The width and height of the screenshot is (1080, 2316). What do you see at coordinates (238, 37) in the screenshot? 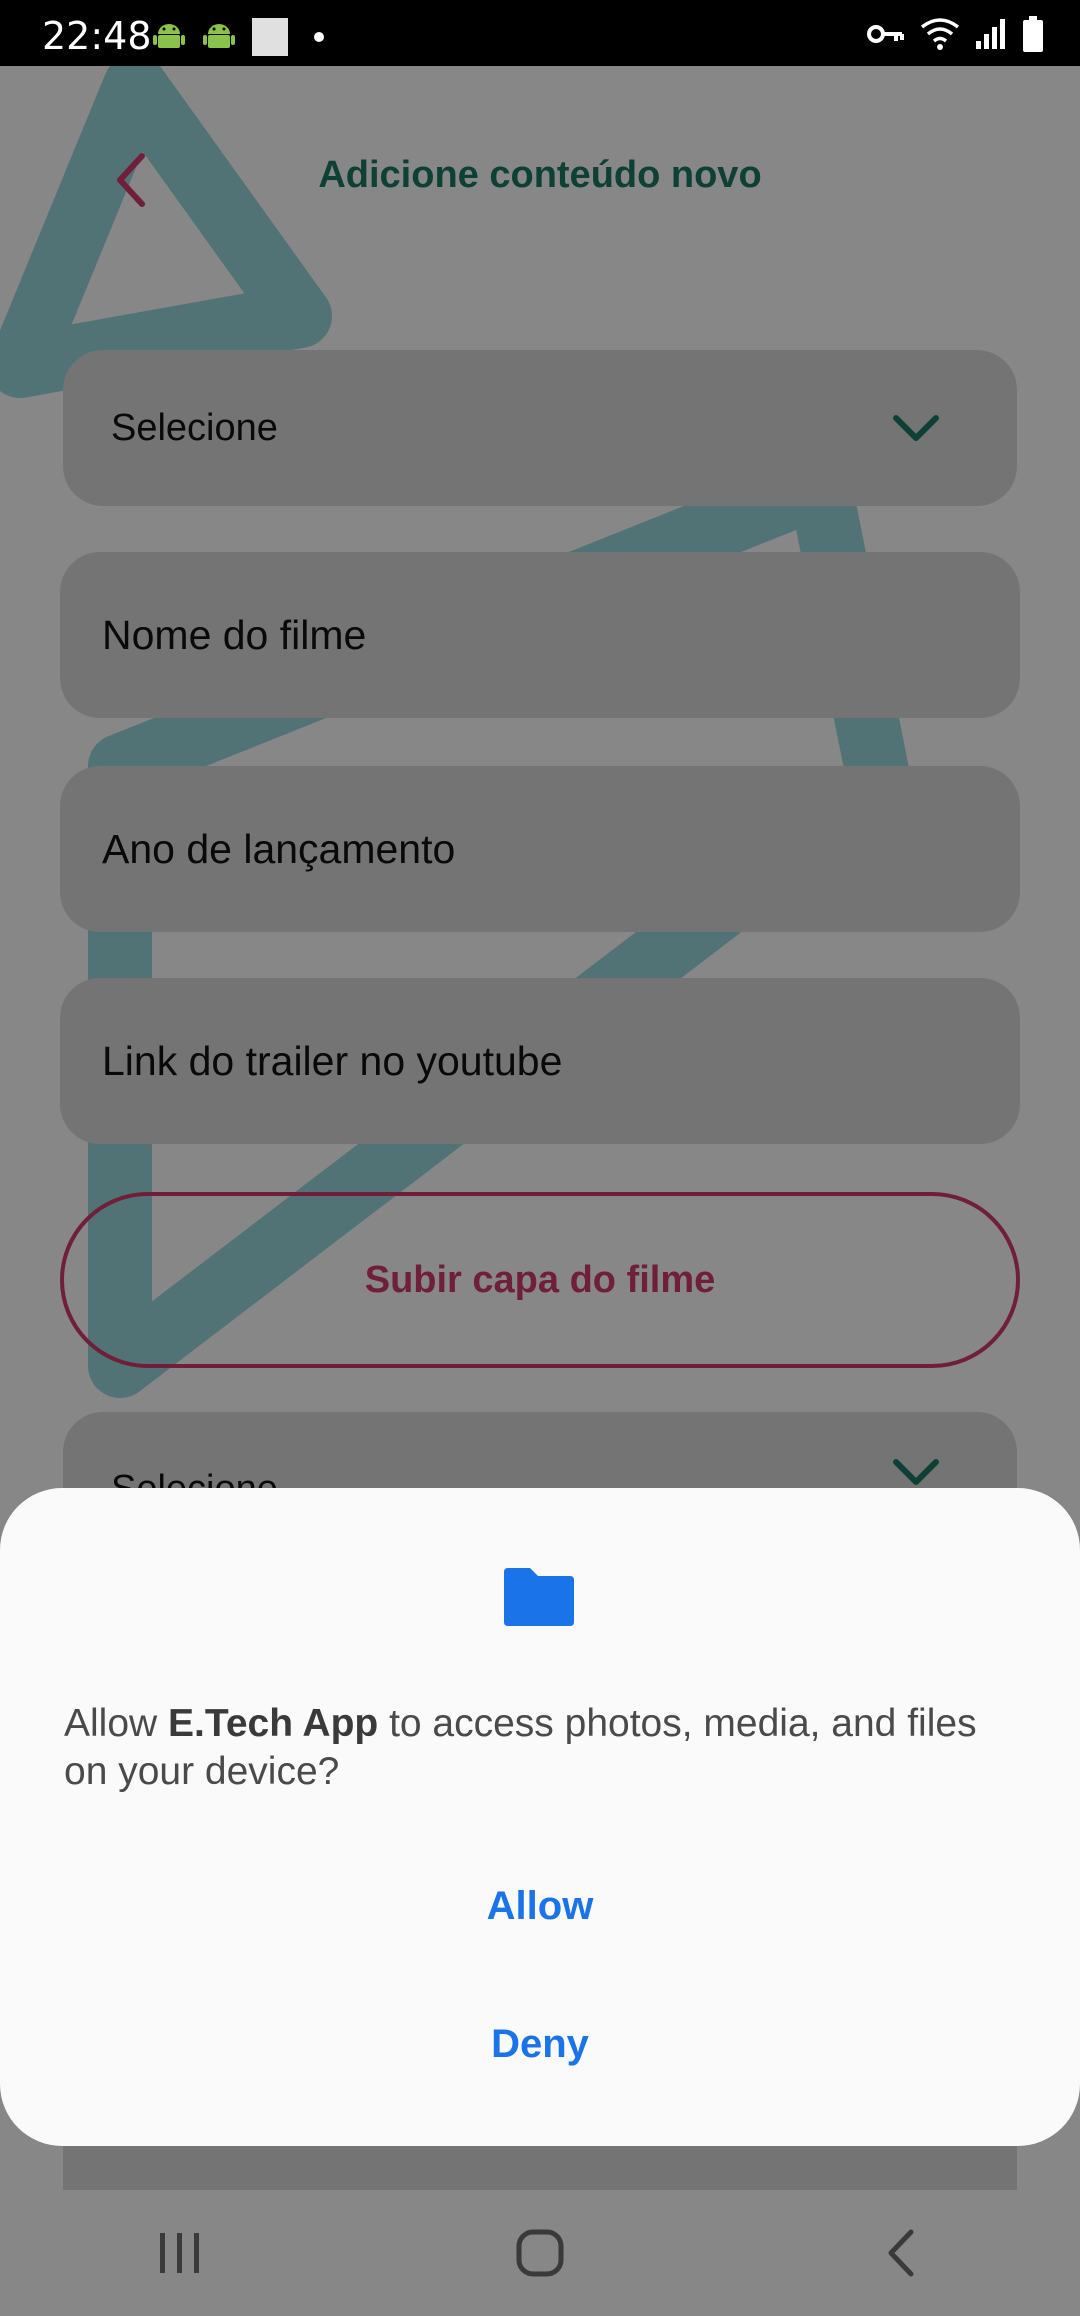
I see `notification-icons` at bounding box center [238, 37].